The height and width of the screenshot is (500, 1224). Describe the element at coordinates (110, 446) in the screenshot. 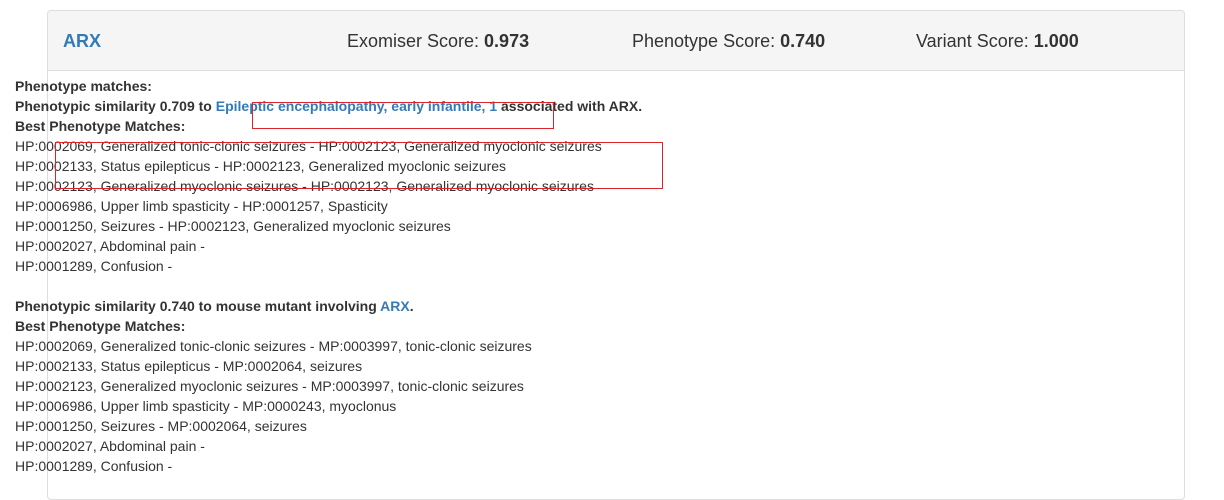

I see `mouse-match-row: HP:0002027, Abdominal pain -` at that location.